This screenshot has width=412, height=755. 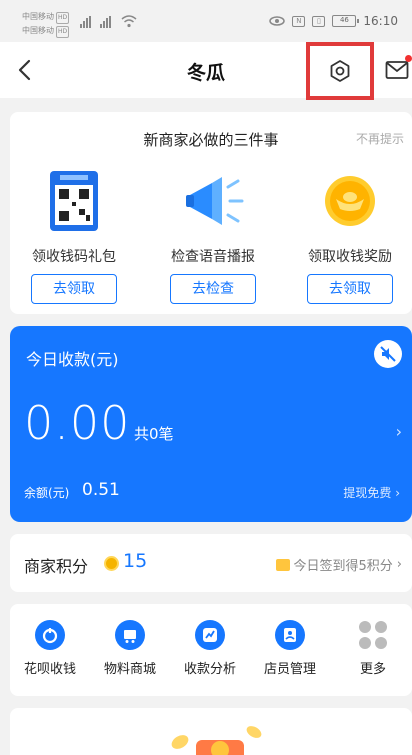 What do you see at coordinates (213, 236) in the screenshot?
I see `task-voice-check: 检查语音播报 去检查` at bounding box center [213, 236].